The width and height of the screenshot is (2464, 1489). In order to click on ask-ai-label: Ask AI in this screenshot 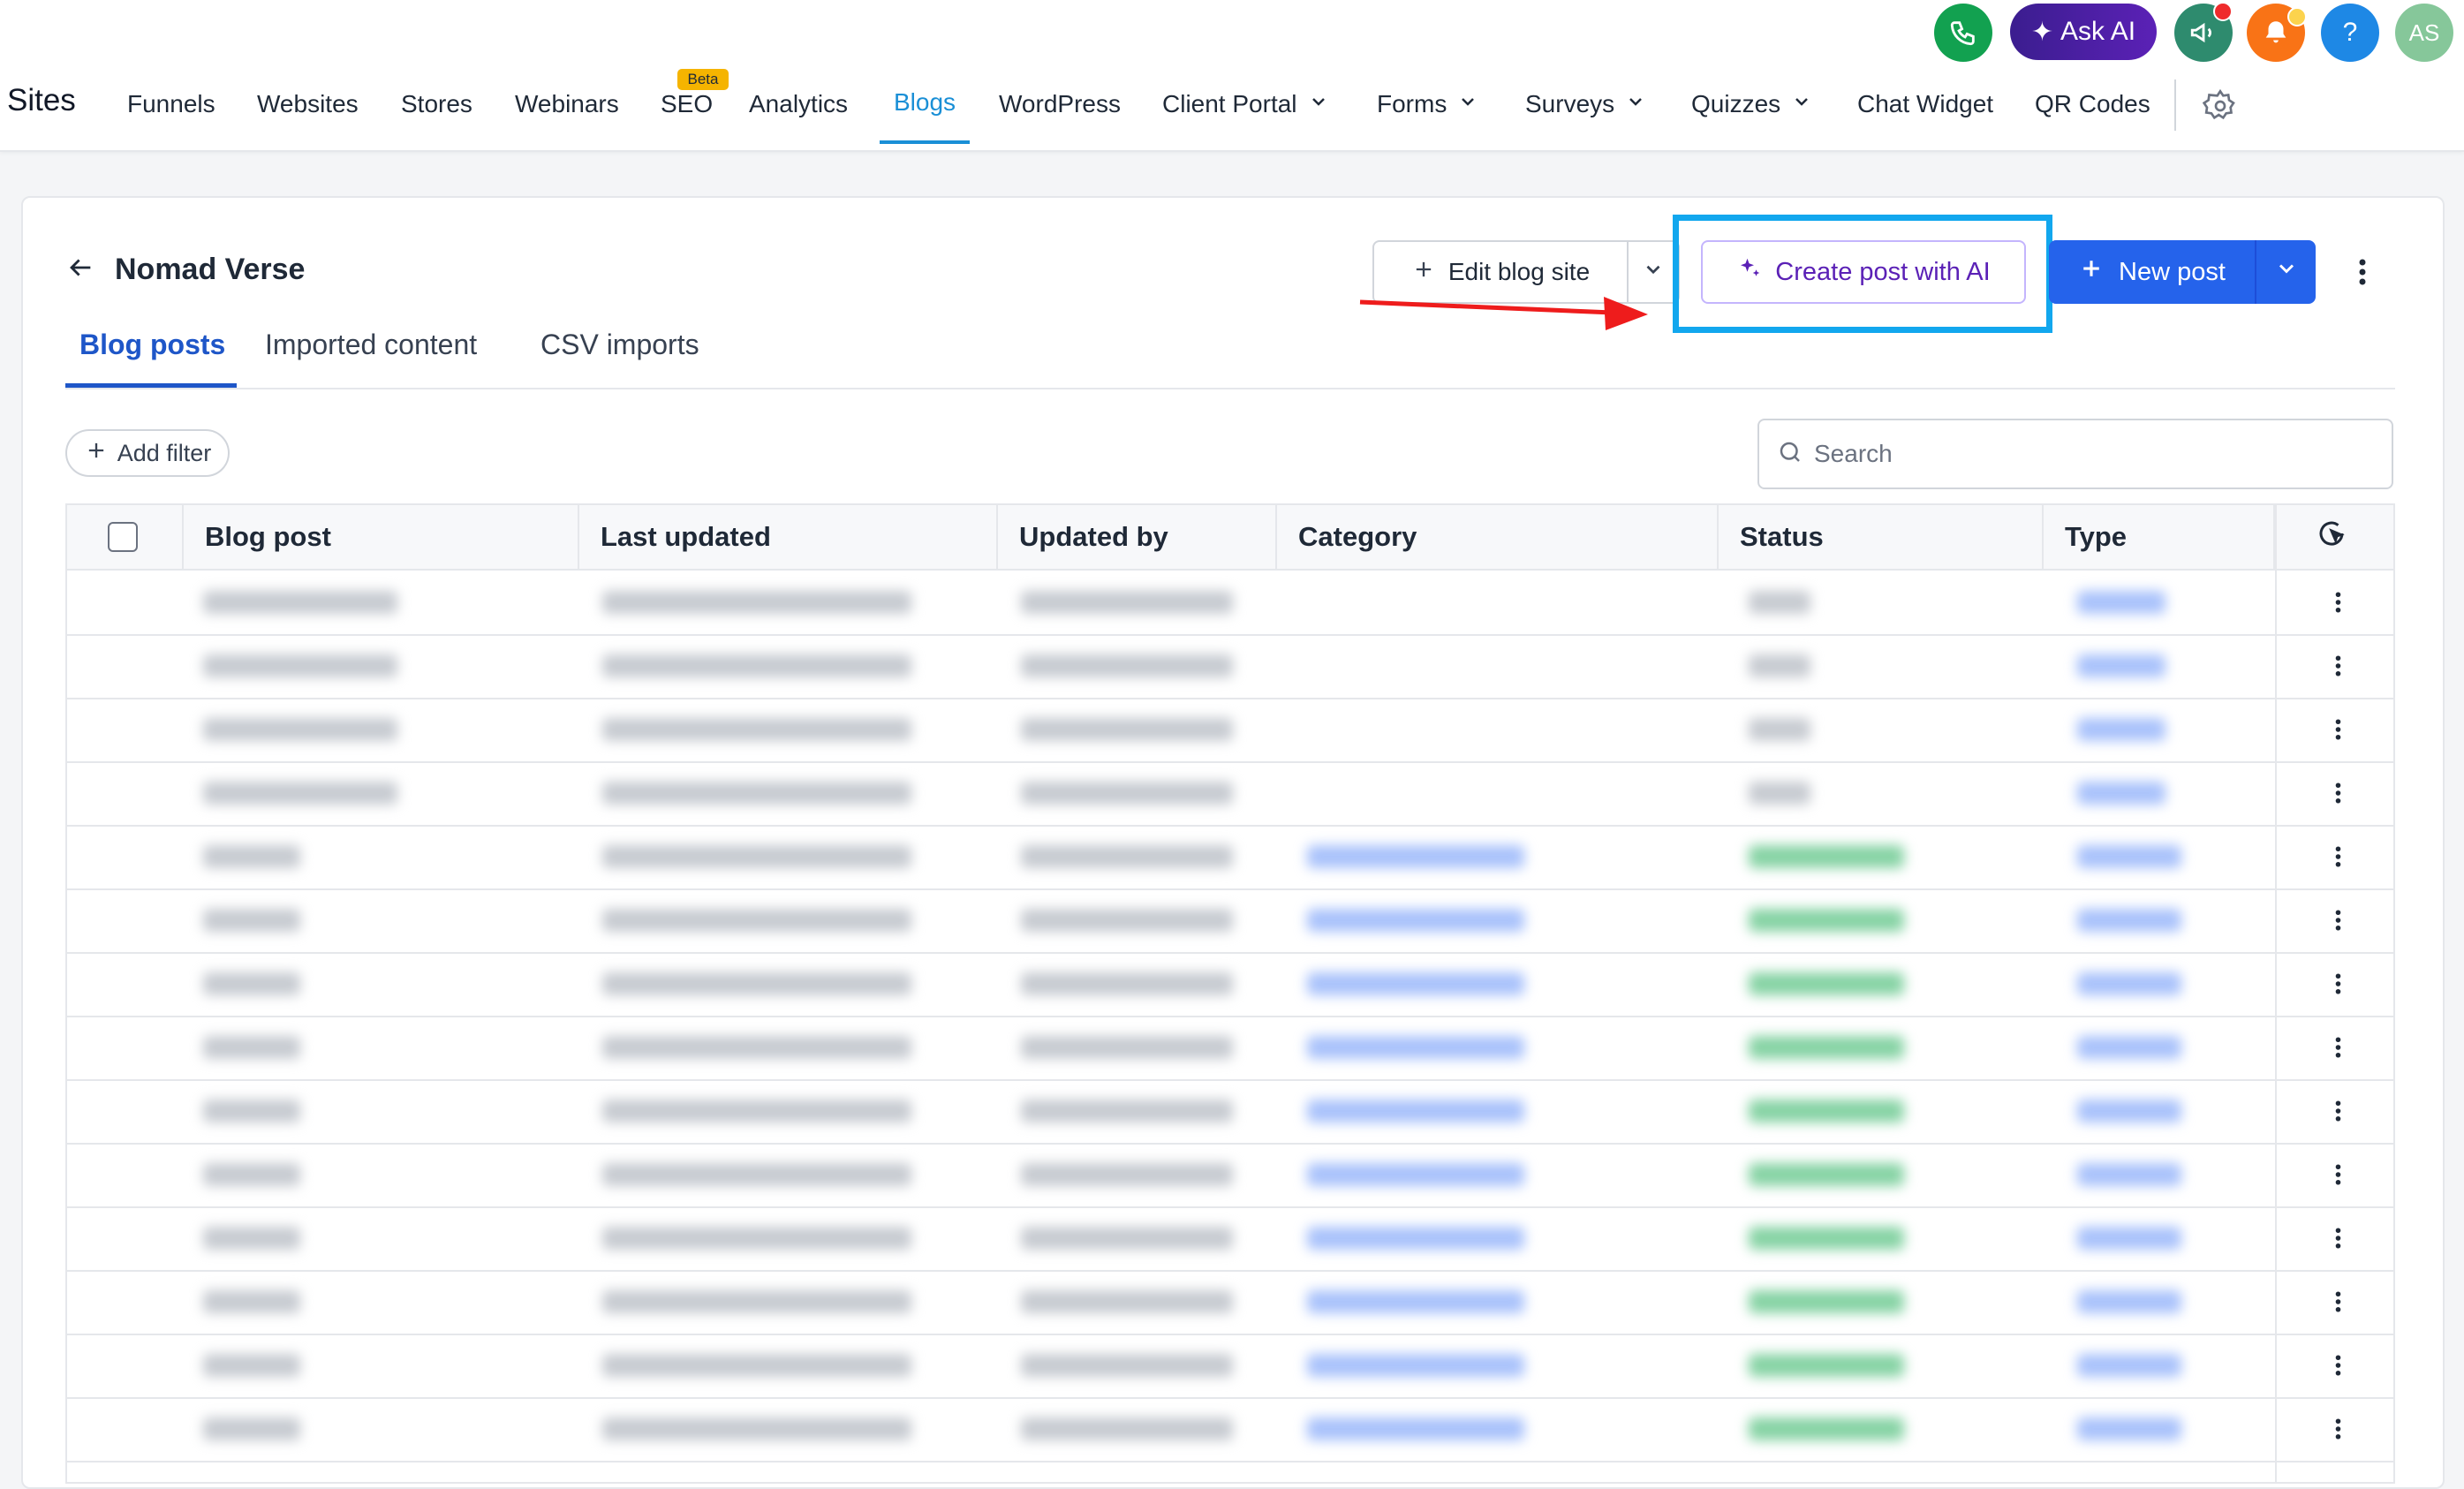, I will do `click(2098, 31)`.